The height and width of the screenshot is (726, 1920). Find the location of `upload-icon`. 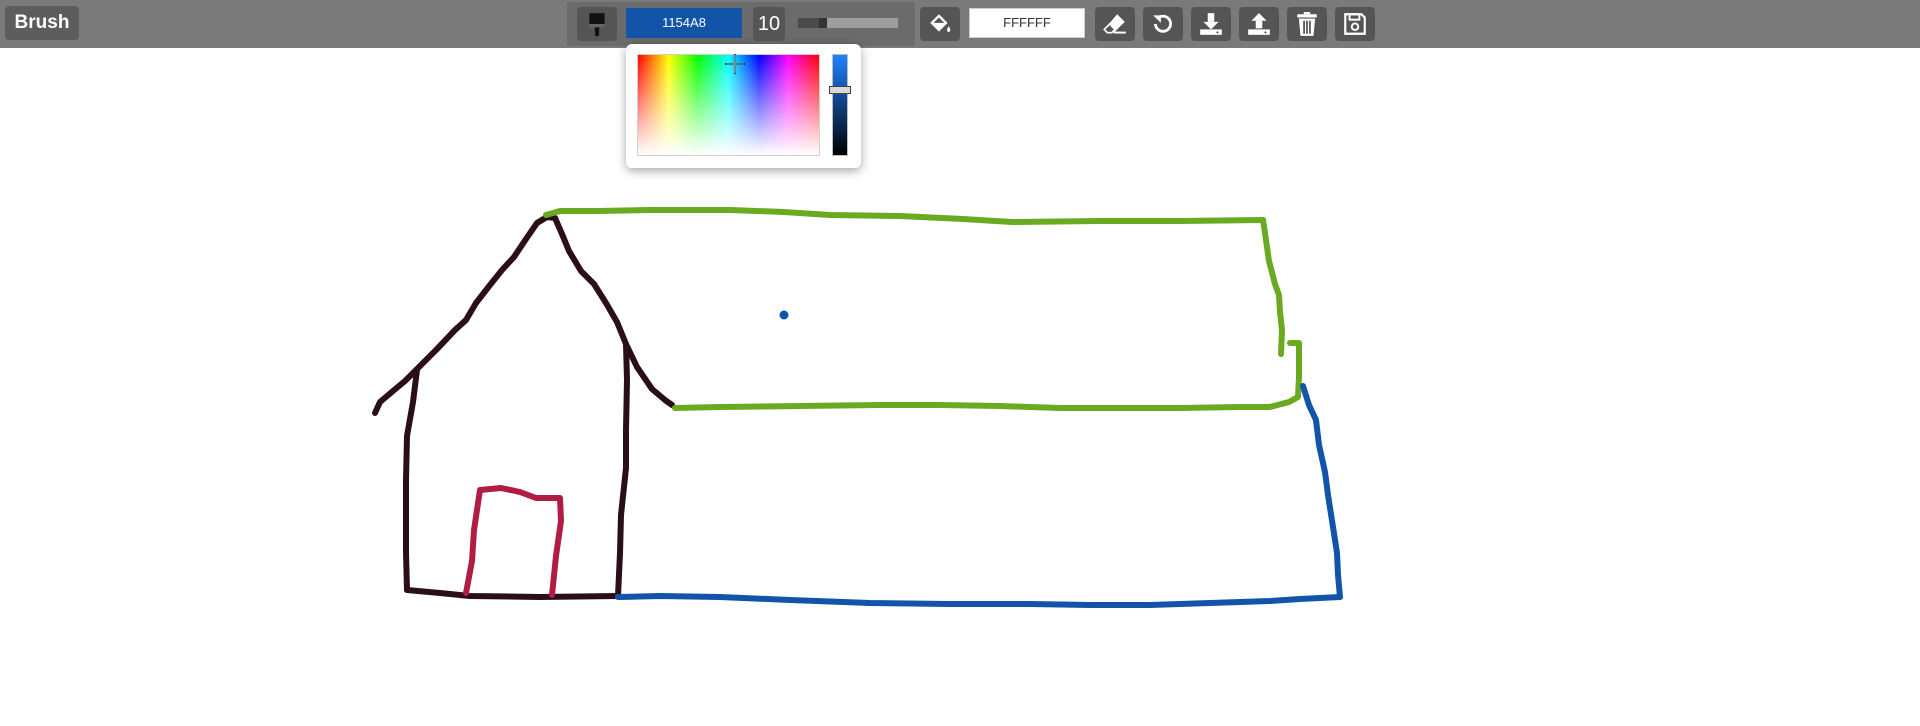

upload-icon is located at coordinates (1259, 24).